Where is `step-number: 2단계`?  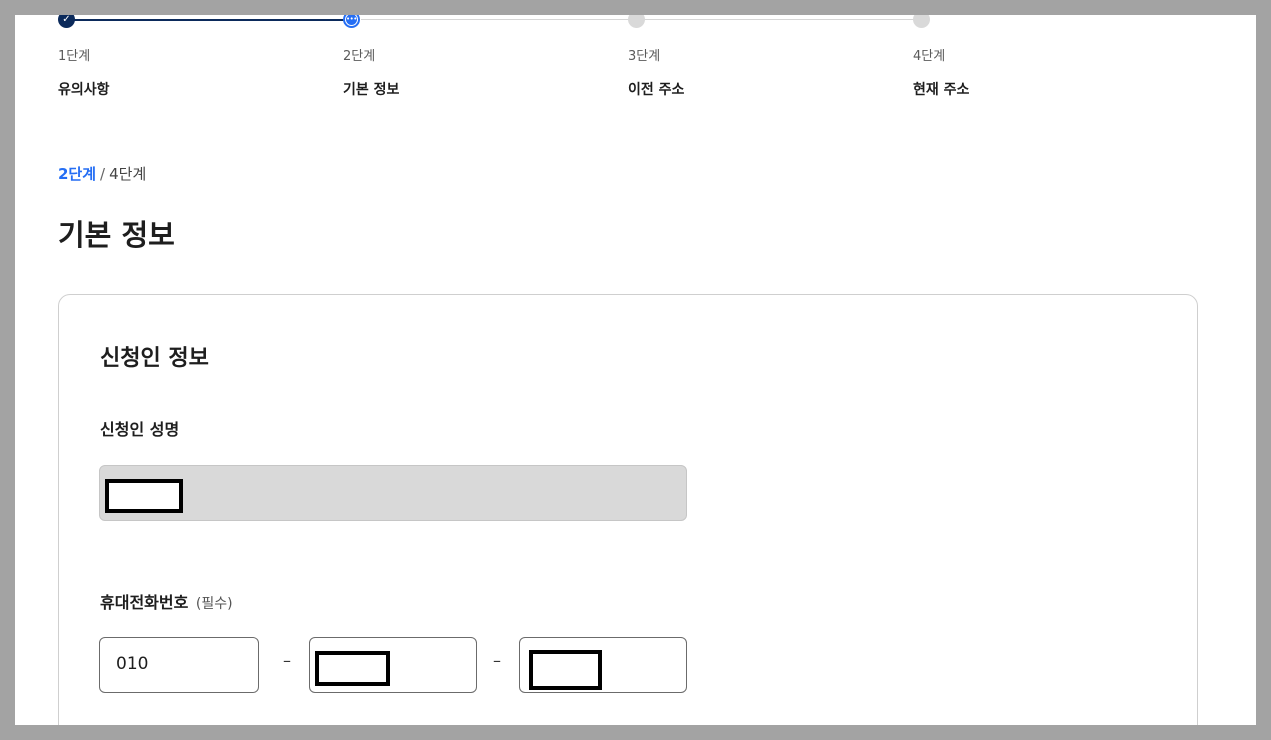
step-number: 2단계 is located at coordinates (359, 56).